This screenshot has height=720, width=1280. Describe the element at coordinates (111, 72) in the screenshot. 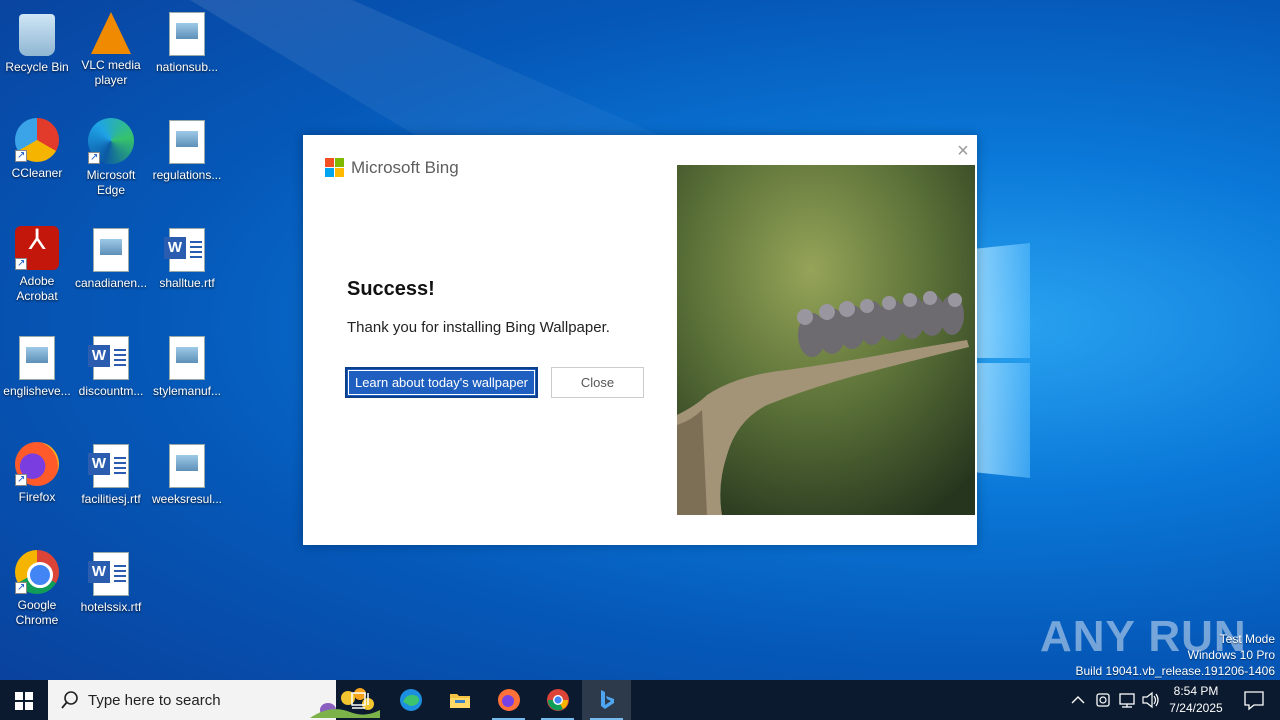

I see `desktop-icon-label: VLC media player` at that location.